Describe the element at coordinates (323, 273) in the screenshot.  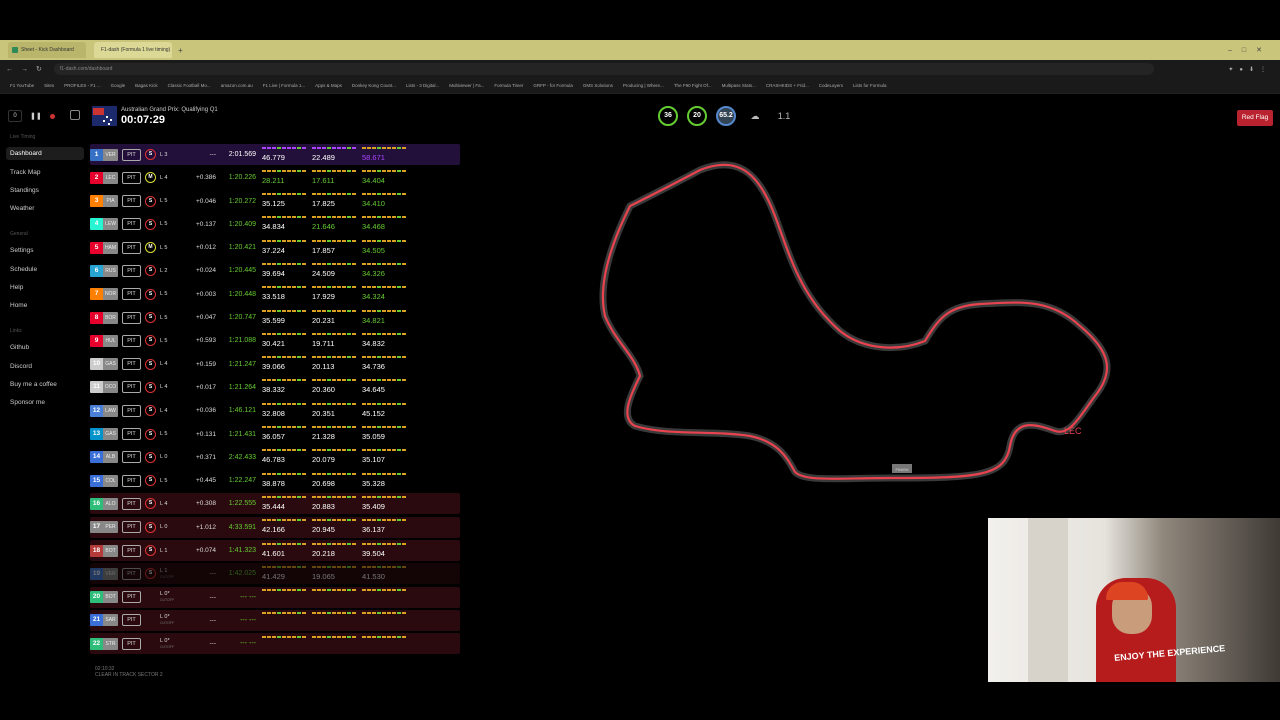
I see `sector-2-time: 24.509` at that location.